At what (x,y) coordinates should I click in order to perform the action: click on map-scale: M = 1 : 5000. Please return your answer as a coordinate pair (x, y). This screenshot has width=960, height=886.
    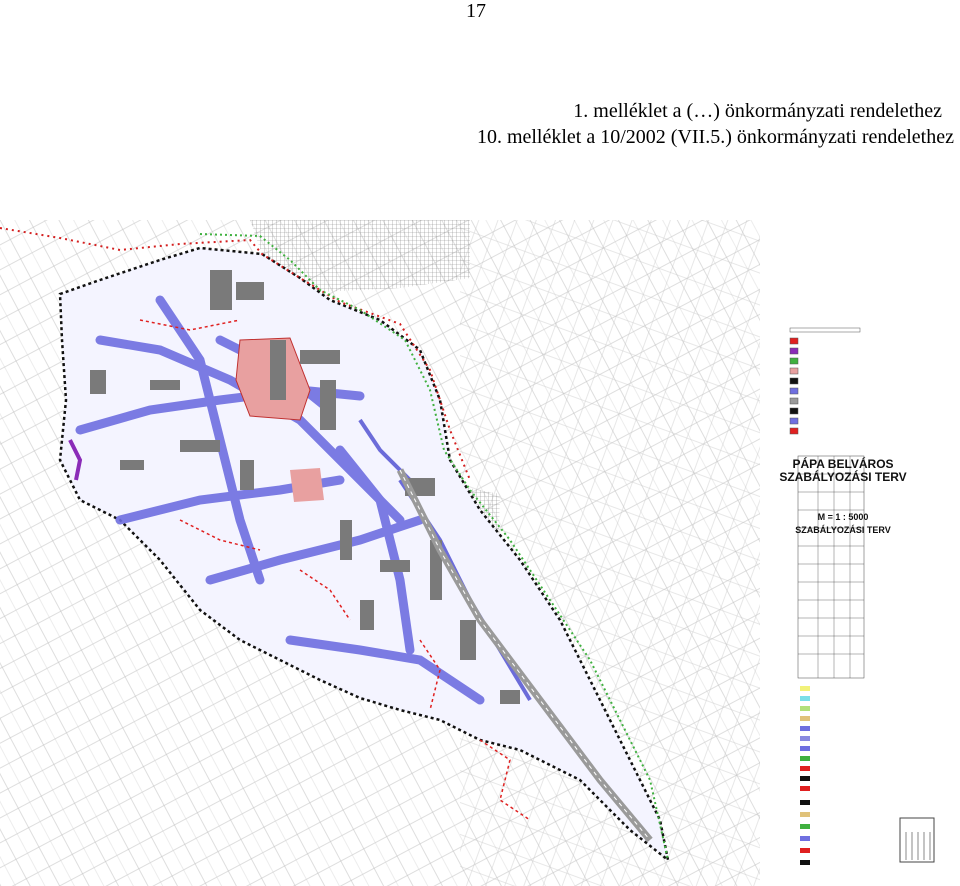
    Looking at the image, I should click on (843, 517).